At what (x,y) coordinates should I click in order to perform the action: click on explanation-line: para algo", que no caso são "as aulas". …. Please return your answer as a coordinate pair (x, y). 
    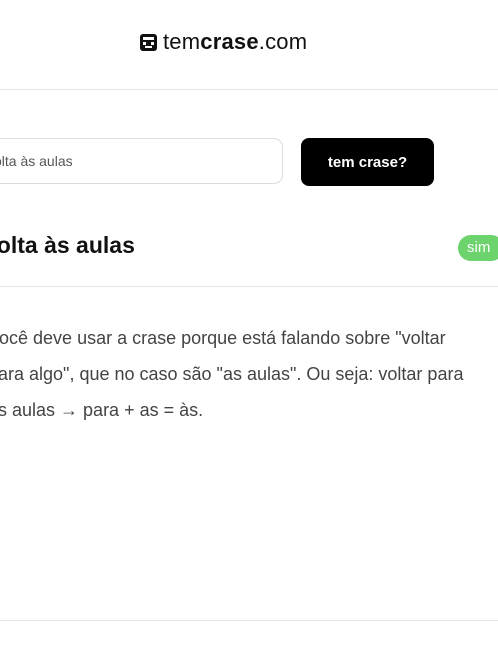
    Looking at the image, I should click on (232, 374).